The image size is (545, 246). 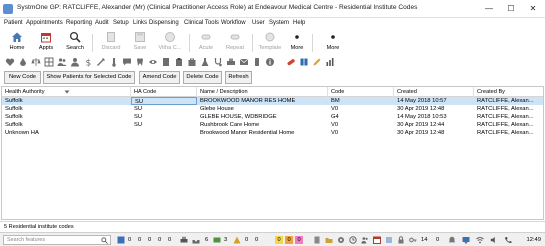 What do you see at coordinates (102, 23) in the screenshot?
I see `menu-audit: Audit` at bounding box center [102, 23].